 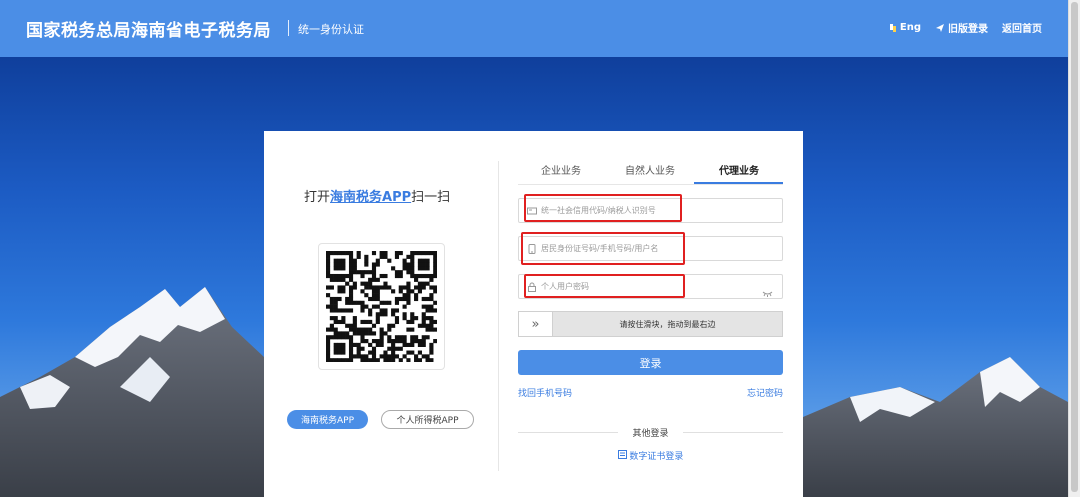 What do you see at coordinates (739, 169) in the screenshot?
I see `tab-agent: 代理业务` at bounding box center [739, 169].